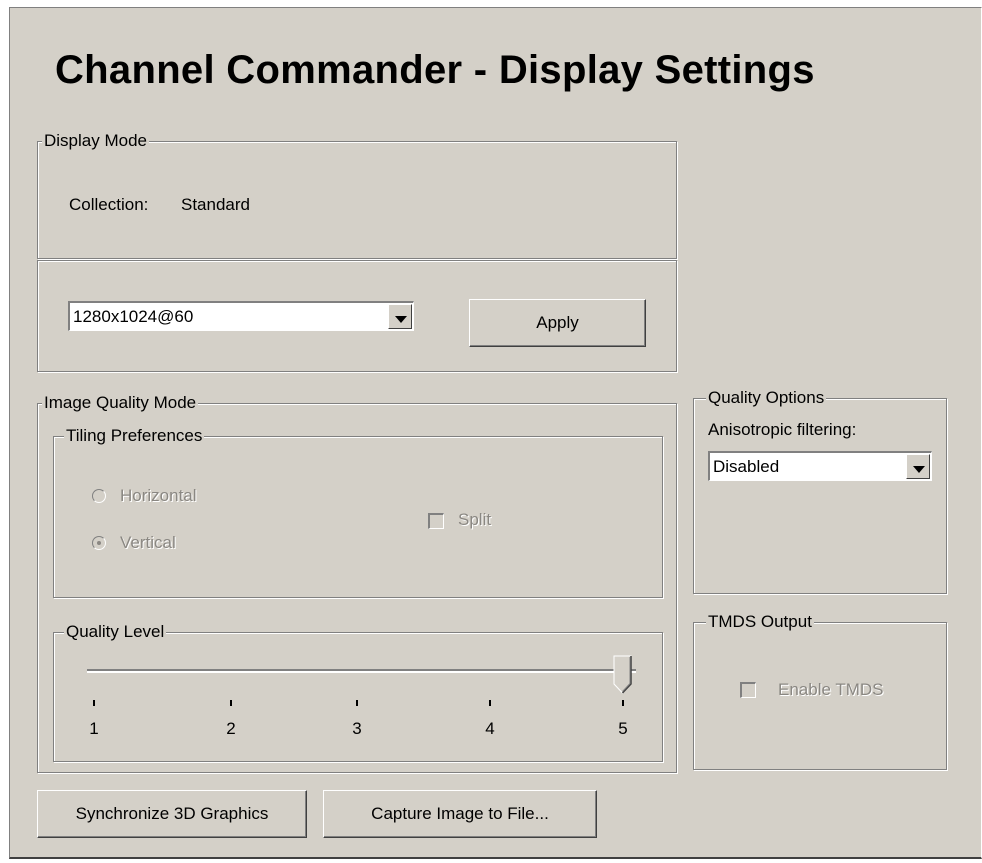 This screenshot has width=982, height=863. Describe the element at coordinates (357, 728) in the screenshot. I see `tick-label-3: 3` at that location.